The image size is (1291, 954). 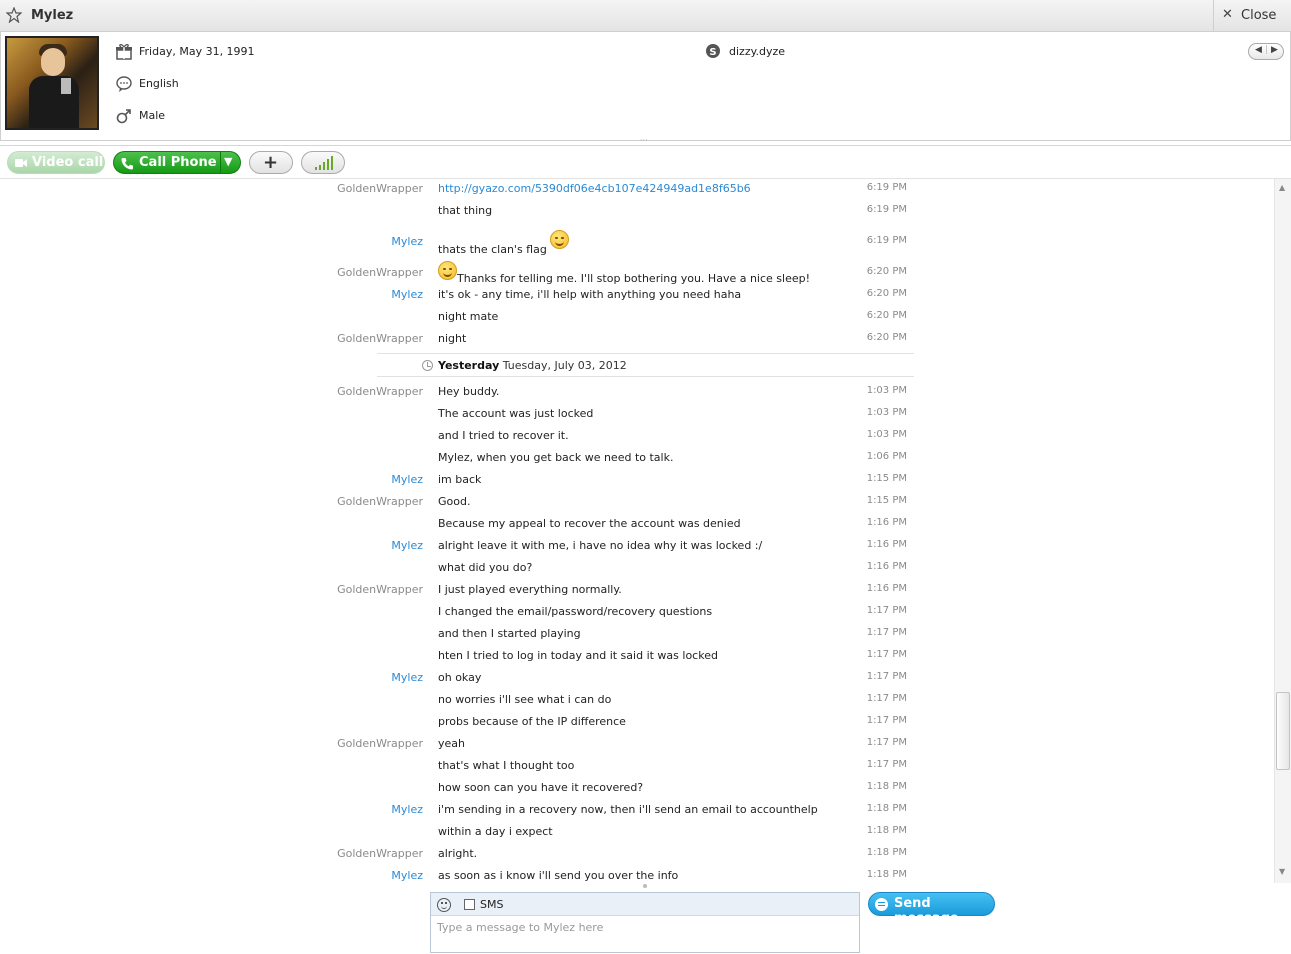 What do you see at coordinates (525, 699) in the screenshot?
I see `message-text: no worries i'll see what i can do` at bounding box center [525, 699].